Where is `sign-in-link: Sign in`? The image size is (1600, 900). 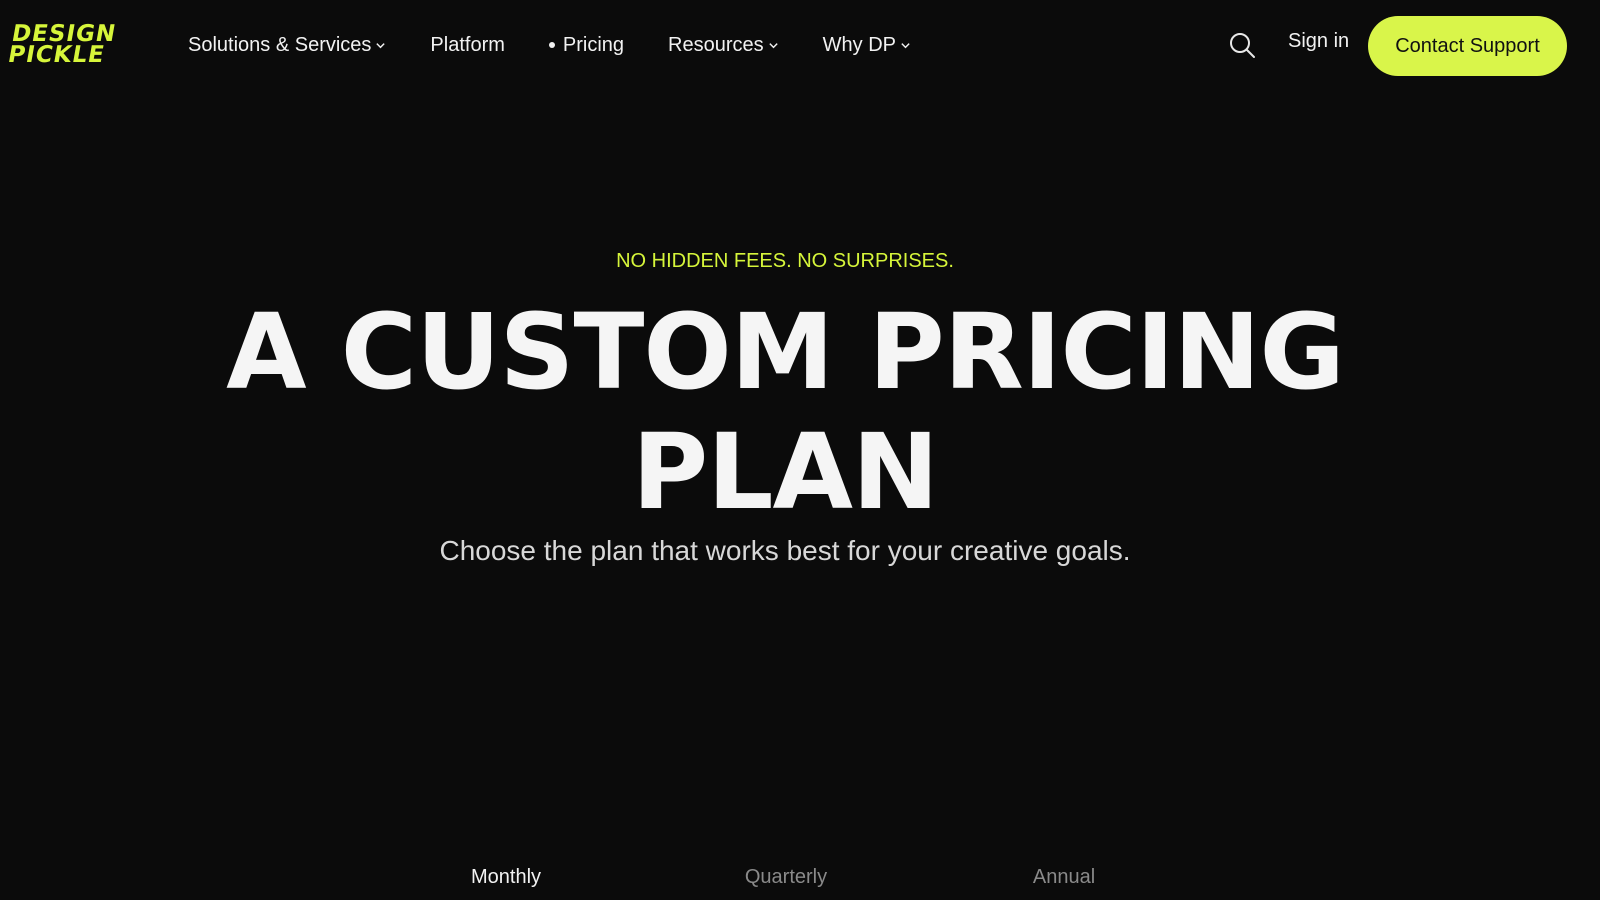
sign-in-link: Sign in is located at coordinates (1318, 41).